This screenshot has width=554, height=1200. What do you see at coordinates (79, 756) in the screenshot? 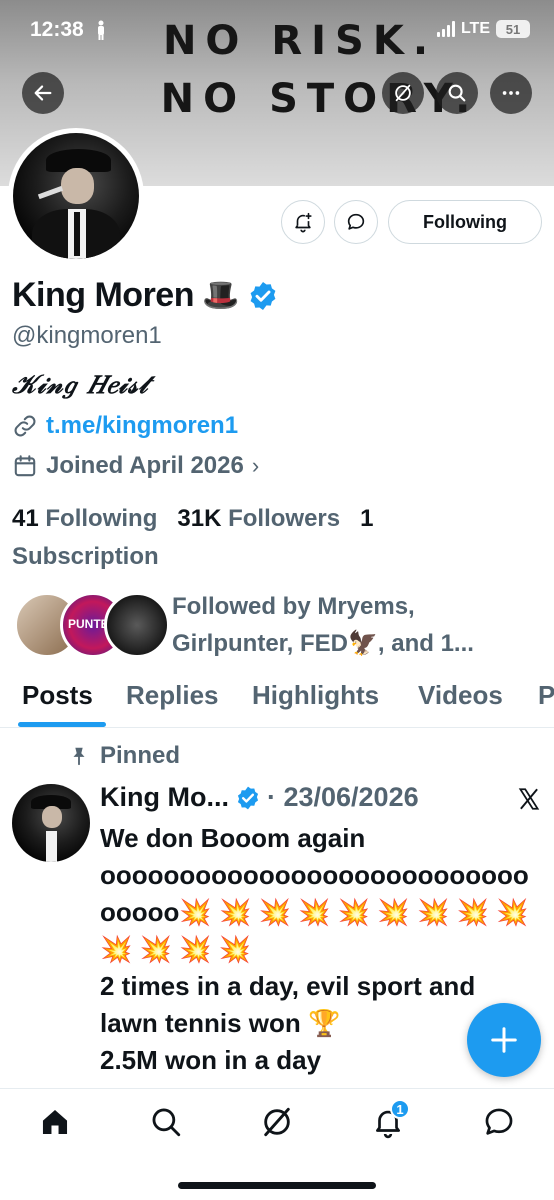
I see `pin-icon` at bounding box center [79, 756].